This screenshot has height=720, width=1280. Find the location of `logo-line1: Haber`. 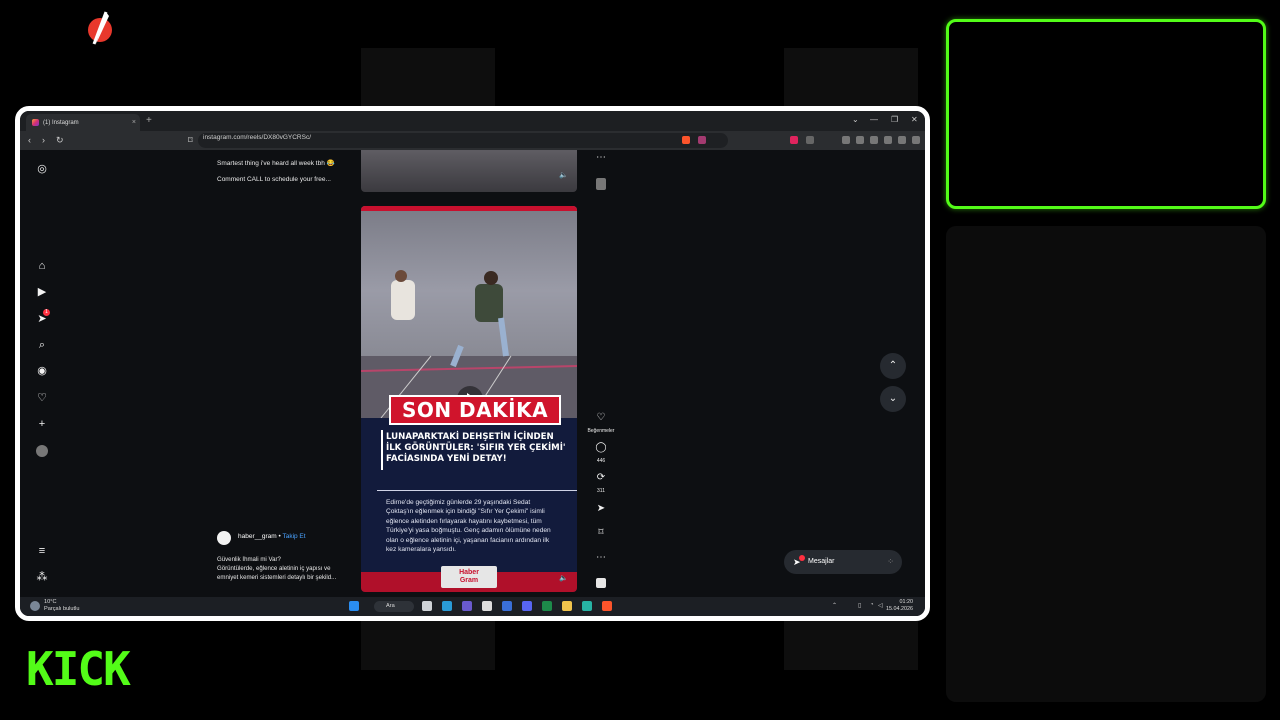

logo-line1: Haber is located at coordinates (469, 572).